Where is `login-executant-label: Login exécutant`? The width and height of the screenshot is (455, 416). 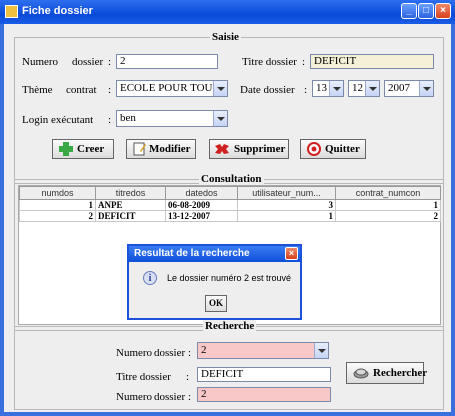 login-executant-label: Login exécutant is located at coordinates (58, 120).